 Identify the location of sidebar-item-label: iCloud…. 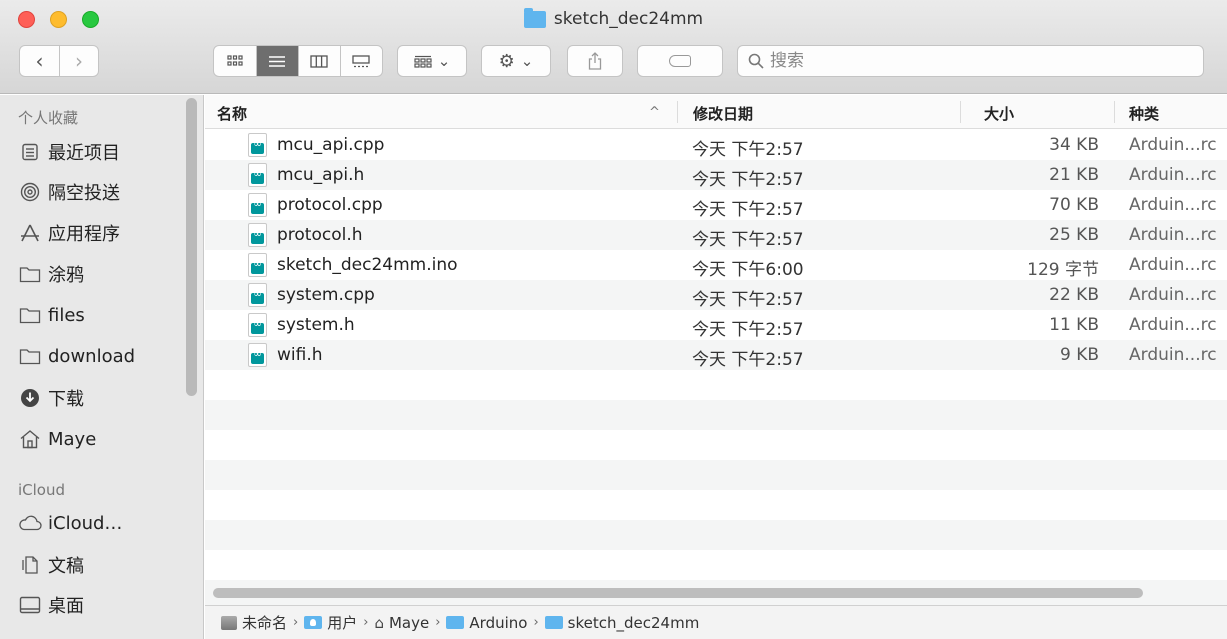
(85, 523).